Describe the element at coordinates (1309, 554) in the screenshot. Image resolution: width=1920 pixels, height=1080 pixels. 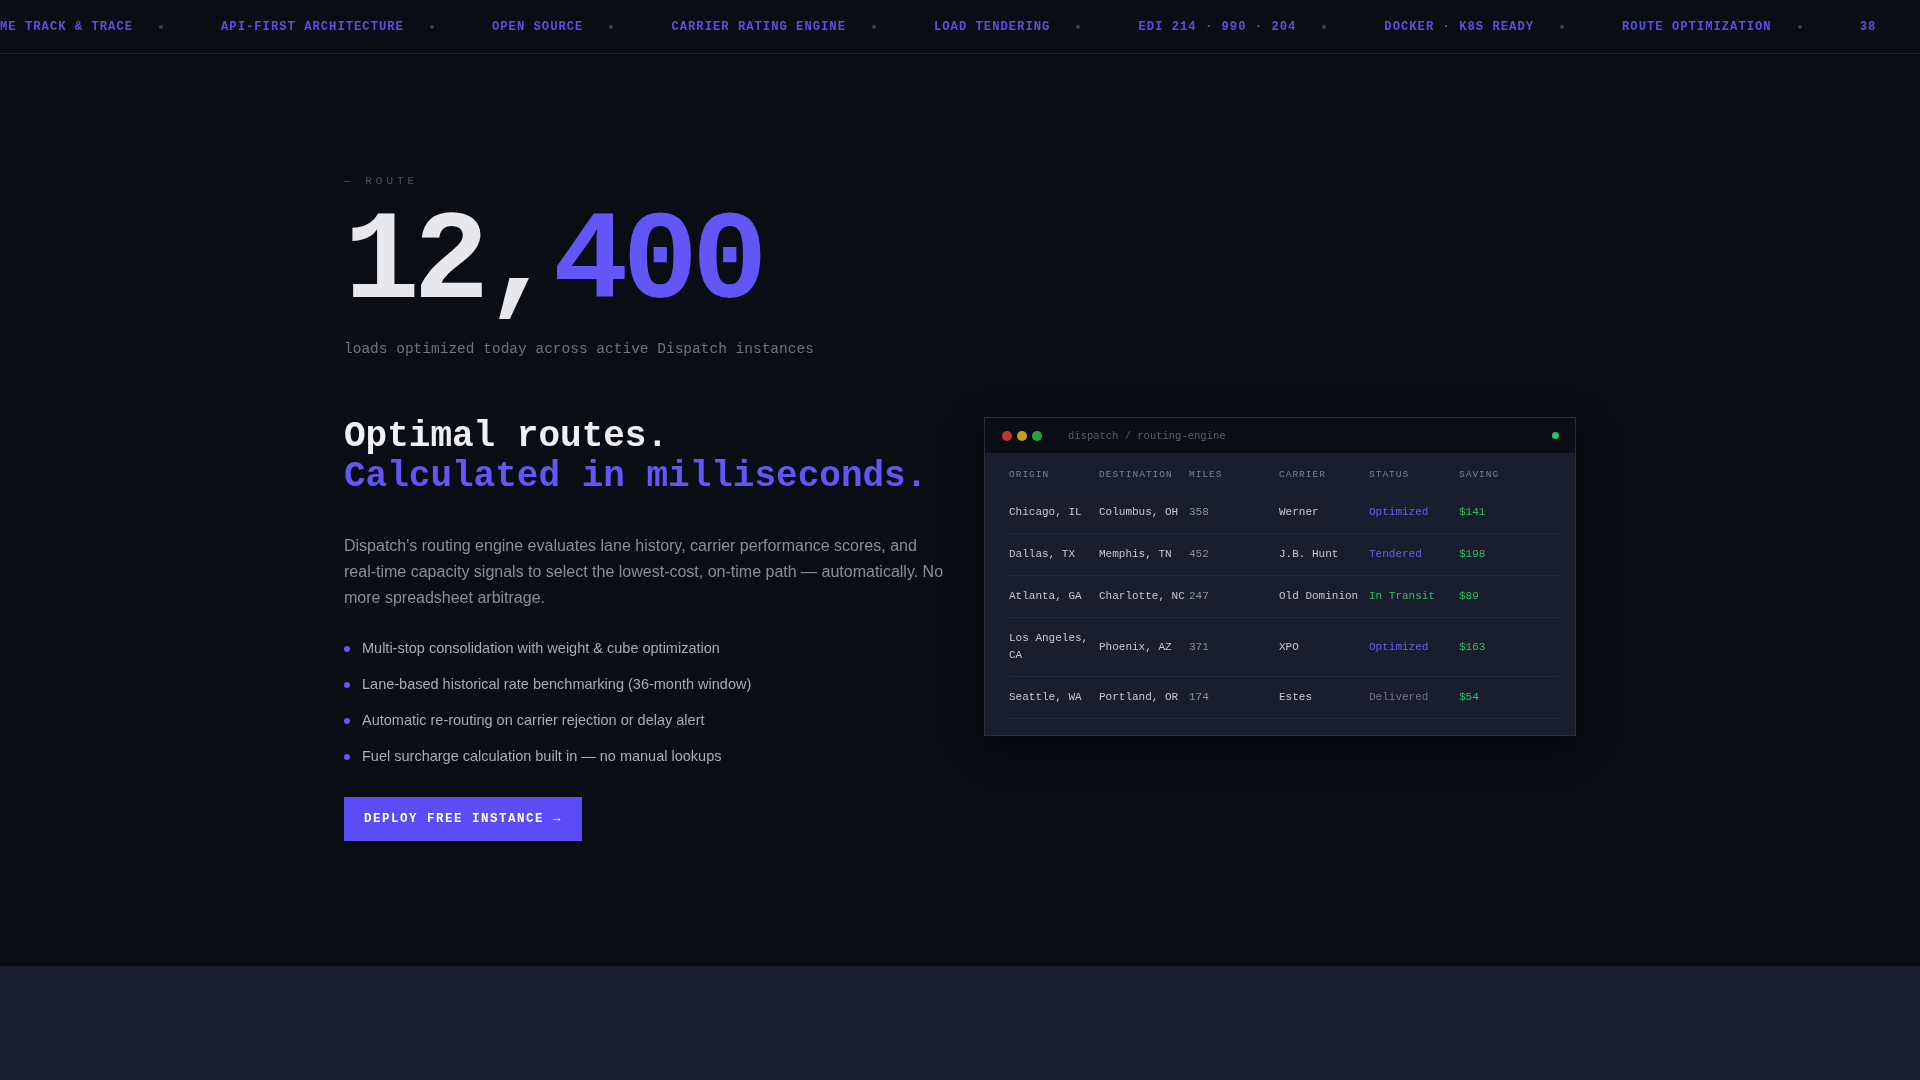
I see `table-cell-text: J.B. Hunt` at that location.